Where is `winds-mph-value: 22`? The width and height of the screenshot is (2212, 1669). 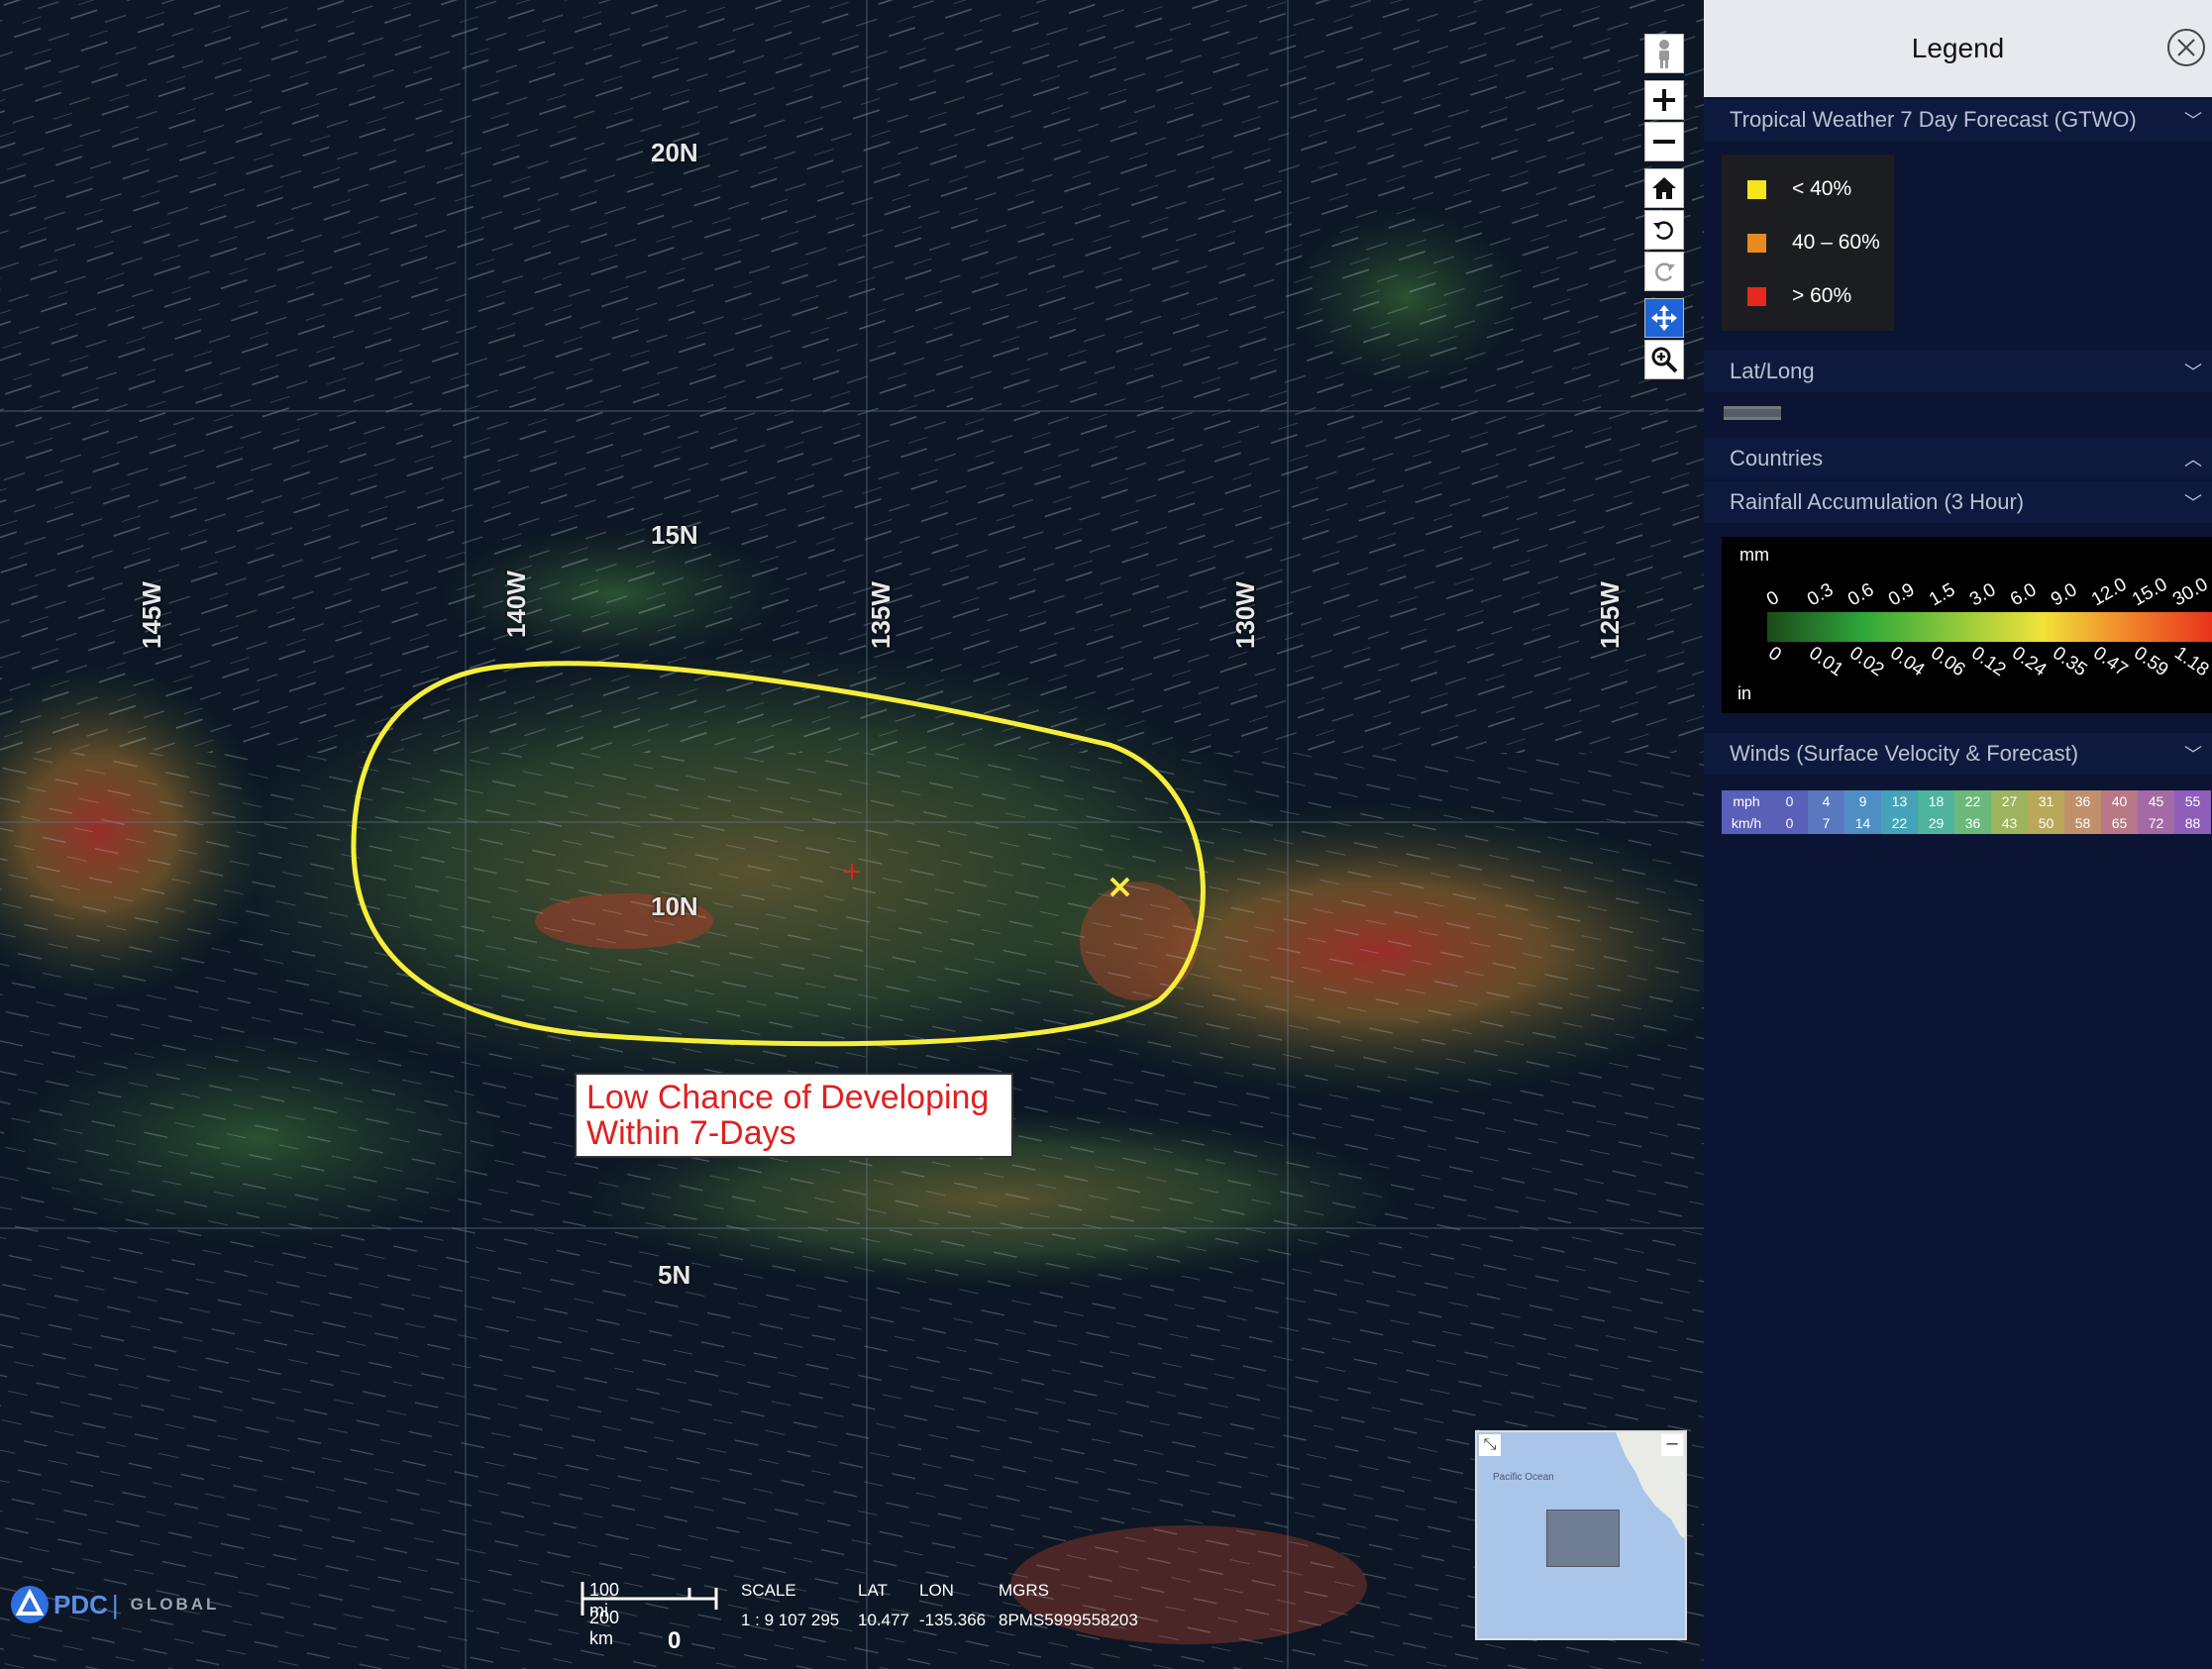 winds-mph-value: 22 is located at coordinates (1972, 801).